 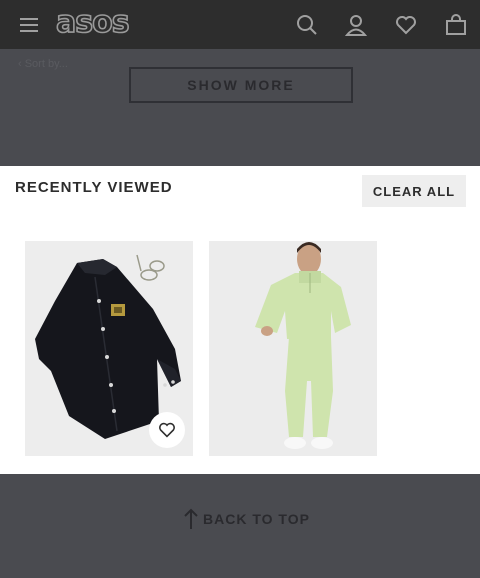 I want to click on save-to-wishlist-button, so click(x=167, y=430).